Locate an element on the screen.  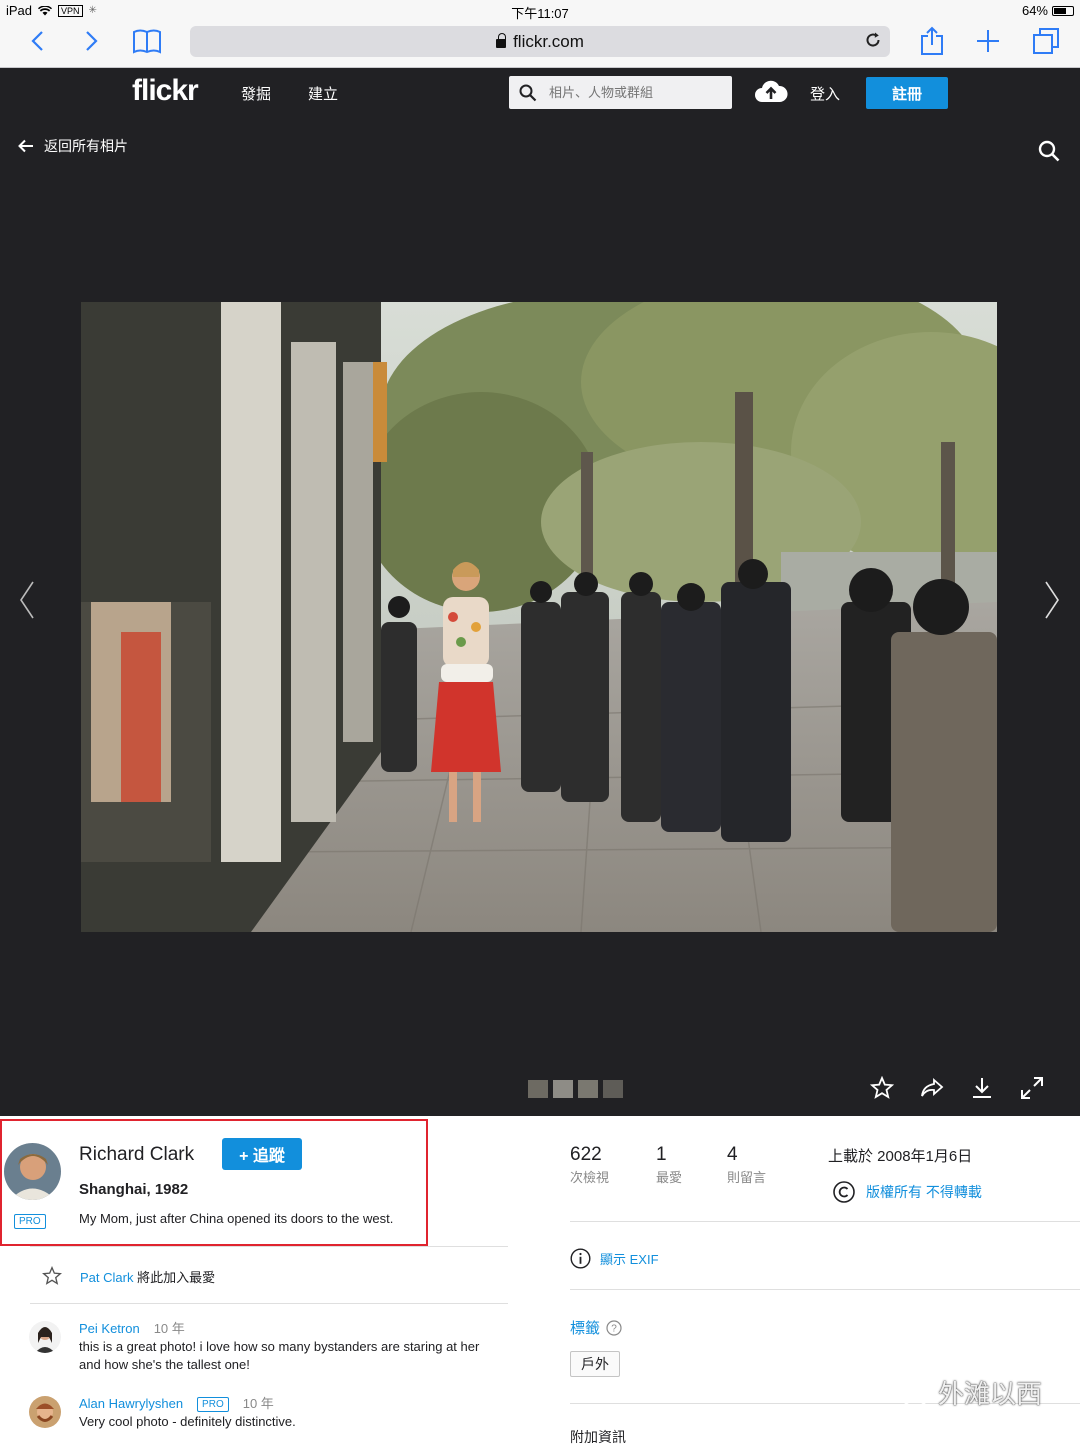
help-icon: ? is located at coordinates (614, 1327).